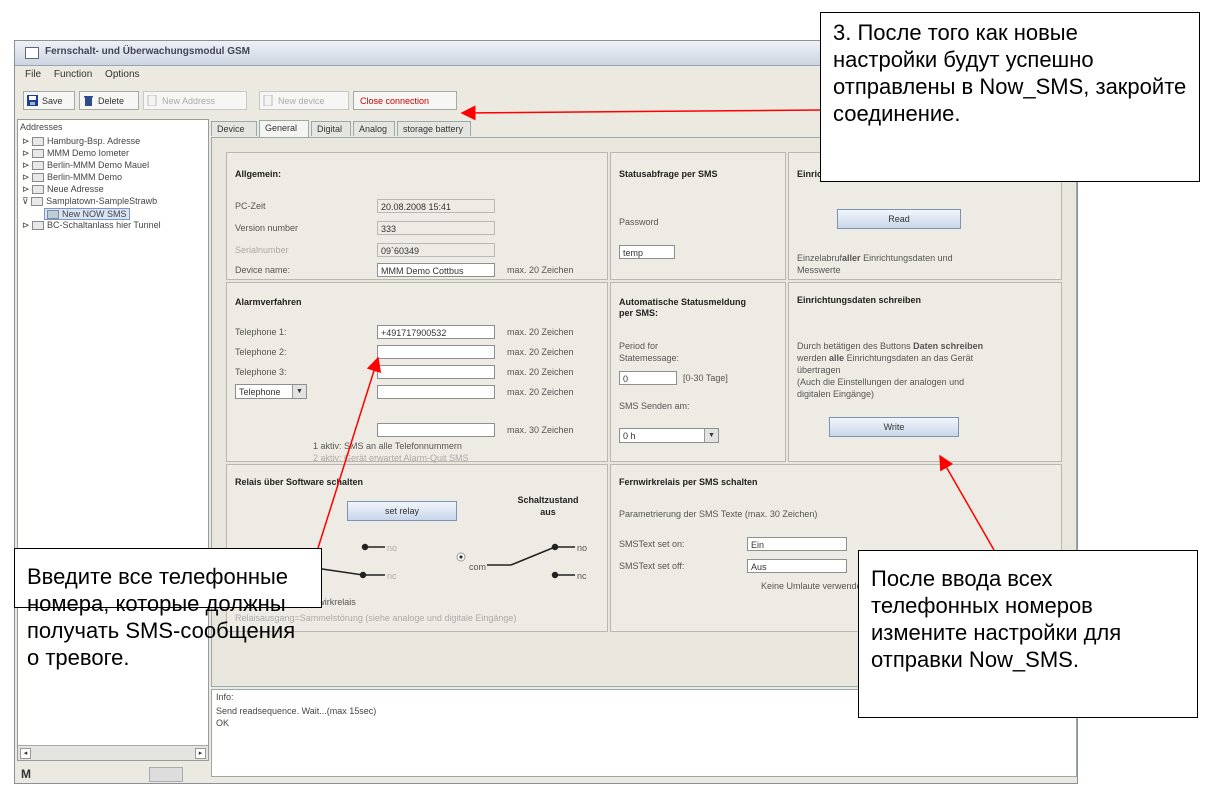 The width and height of the screenshot is (1206, 786). Describe the element at coordinates (967, 502) in the screenshot. I see `arrow-to-write-button` at that location.